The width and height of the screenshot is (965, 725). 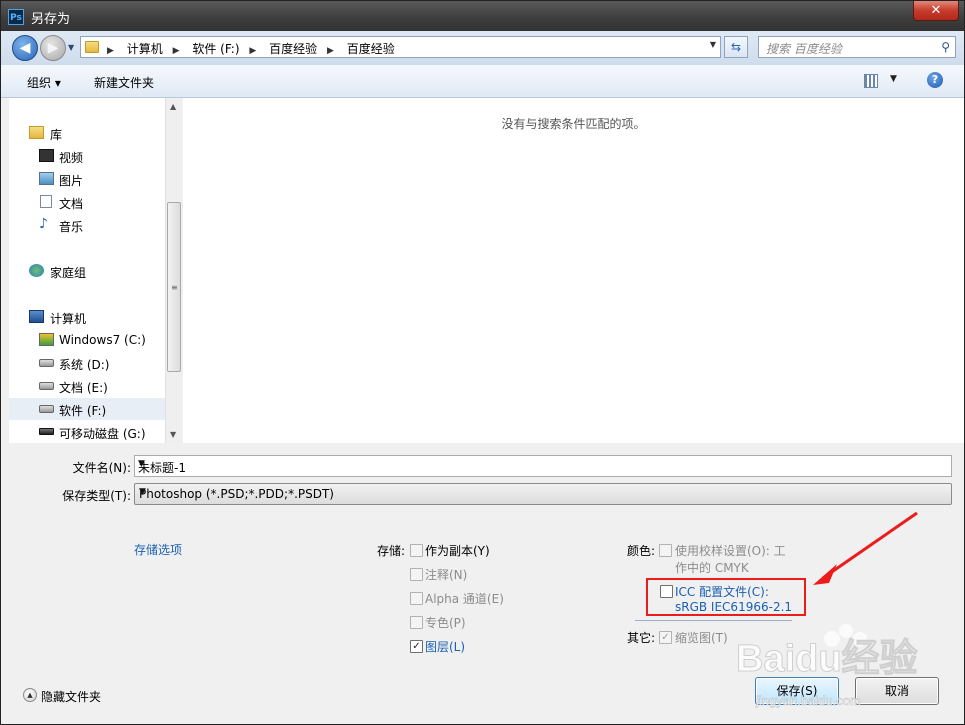 I want to click on use-proof-setup-checkbox, so click(x=665, y=550).